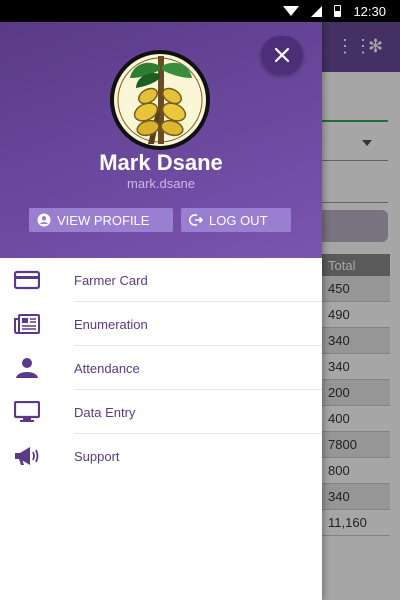 This screenshot has width=400, height=600. What do you see at coordinates (105, 412) in the screenshot?
I see `menu-item-label: Data Entry` at bounding box center [105, 412].